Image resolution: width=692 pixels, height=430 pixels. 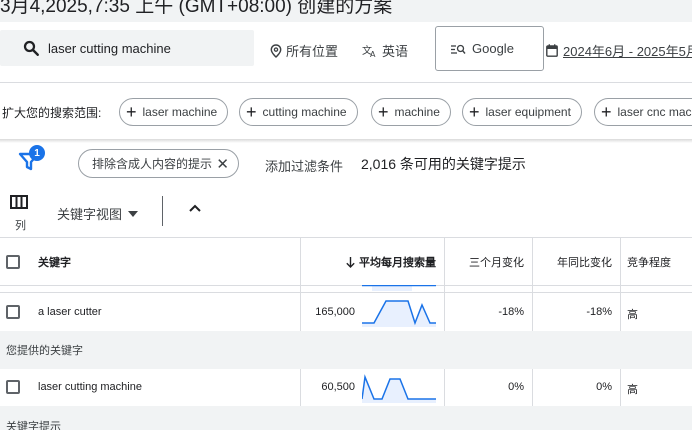 What do you see at coordinates (346, 141) in the screenshot?
I see `toolbar-shadow` at bounding box center [346, 141].